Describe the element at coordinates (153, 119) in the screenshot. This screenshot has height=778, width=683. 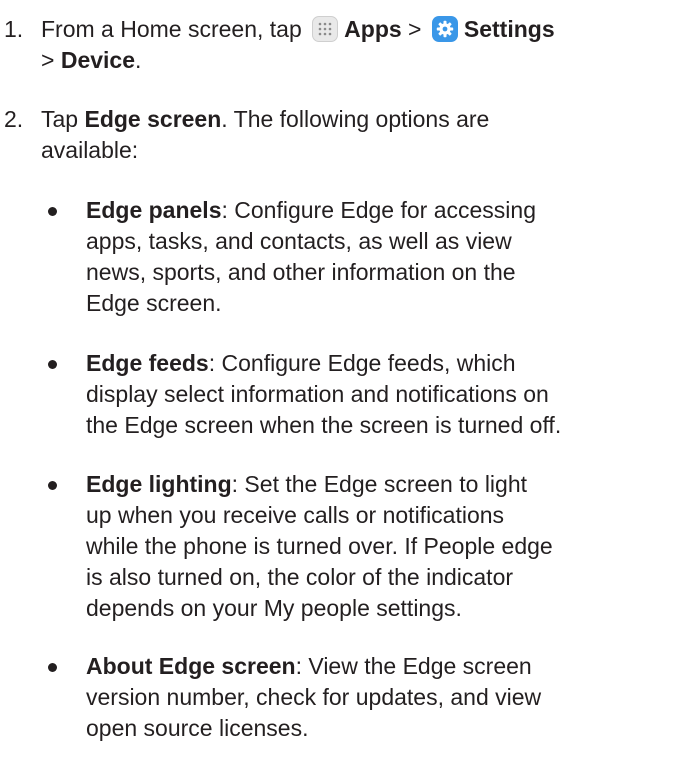
I see `edge-screen-label: Edge screen` at that location.